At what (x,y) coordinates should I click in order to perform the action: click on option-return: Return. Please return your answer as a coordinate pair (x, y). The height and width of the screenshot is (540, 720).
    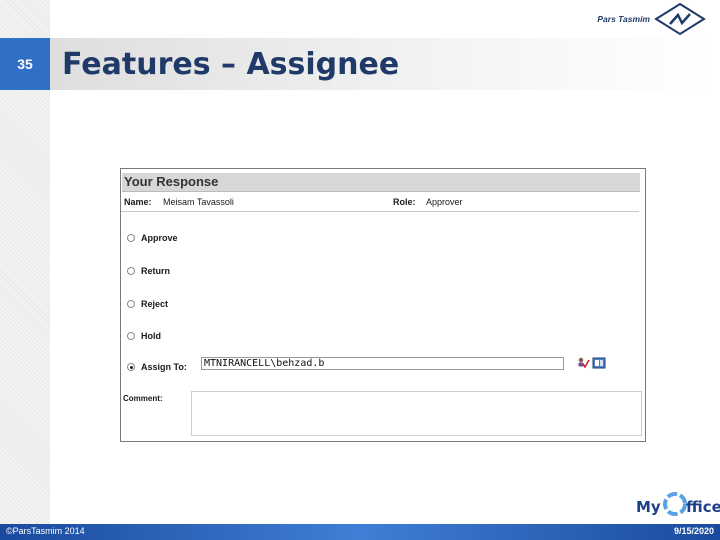
    Looking at the image, I should click on (148, 271).